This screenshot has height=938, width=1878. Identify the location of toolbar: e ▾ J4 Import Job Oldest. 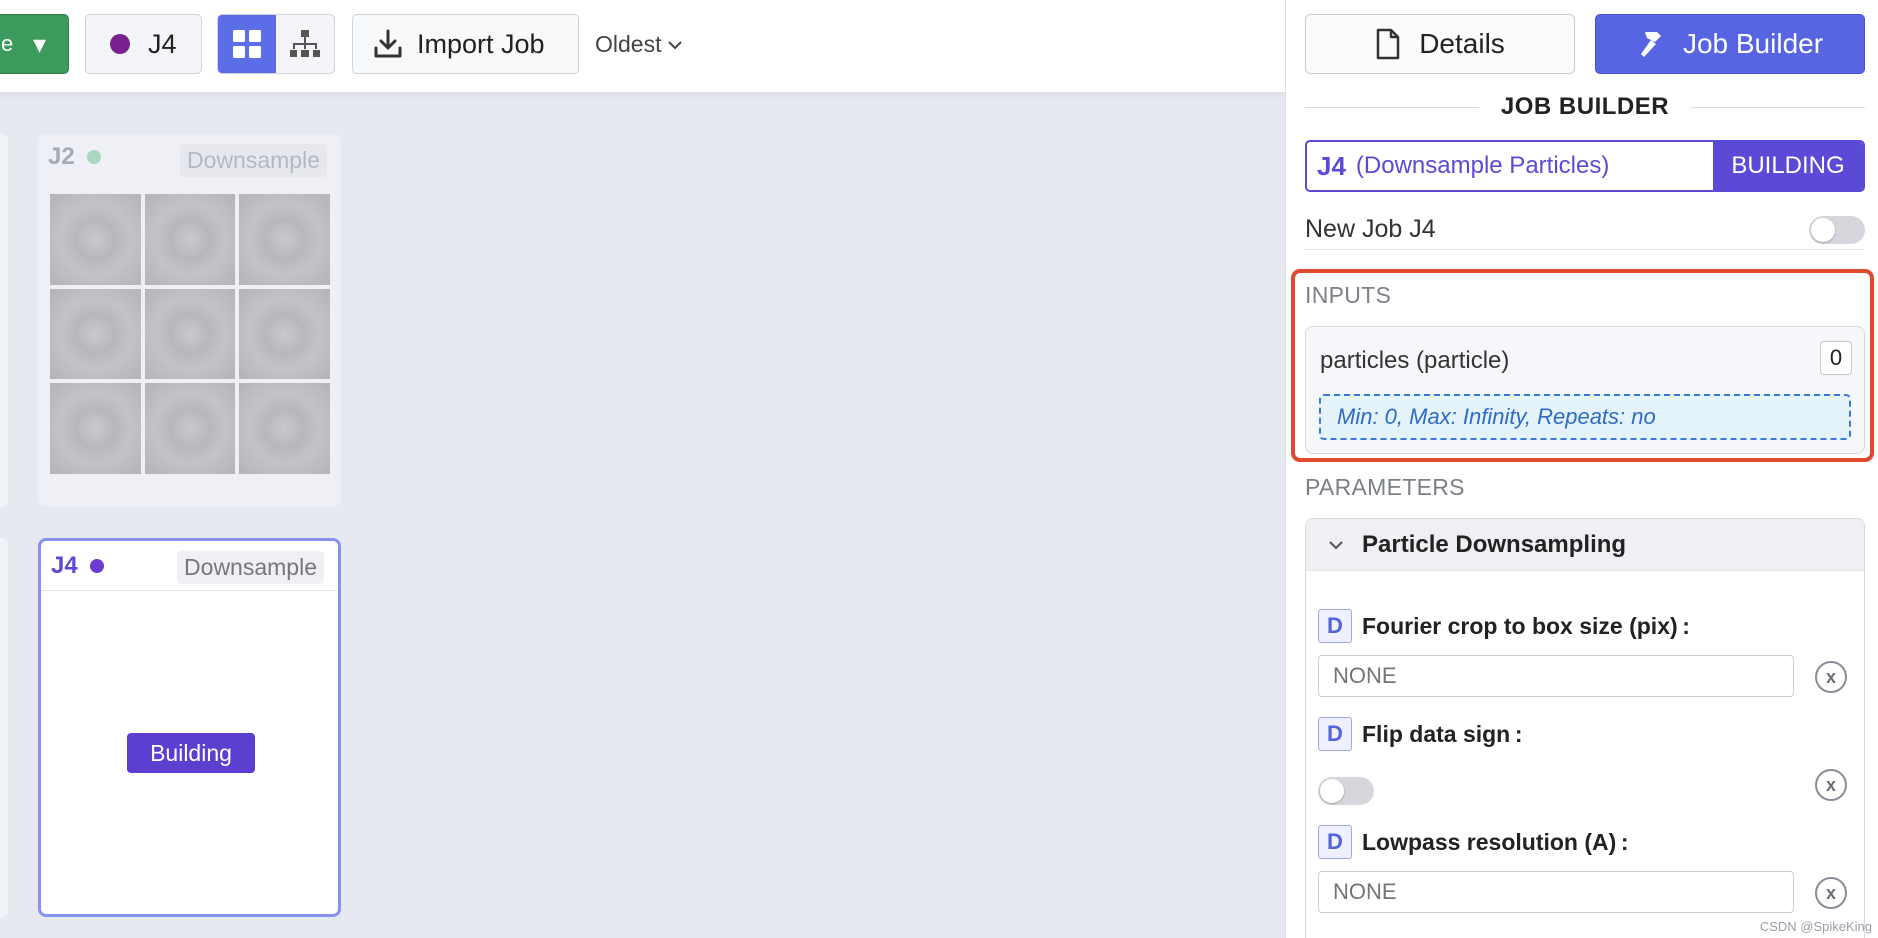
(642, 46).